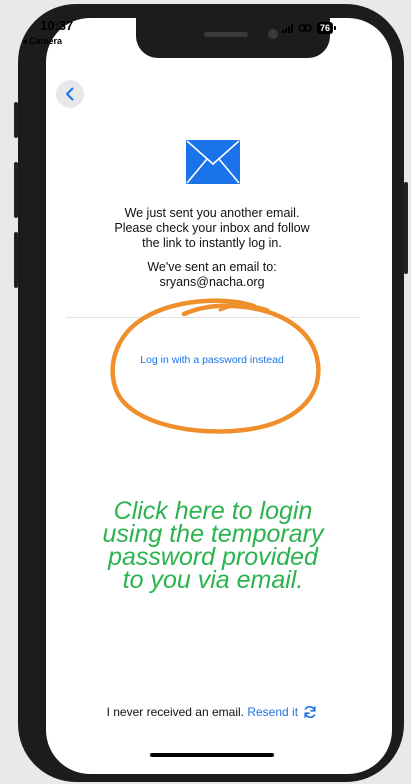 This screenshot has width=411, height=784. I want to click on status-icons: 76, so click(309, 28).